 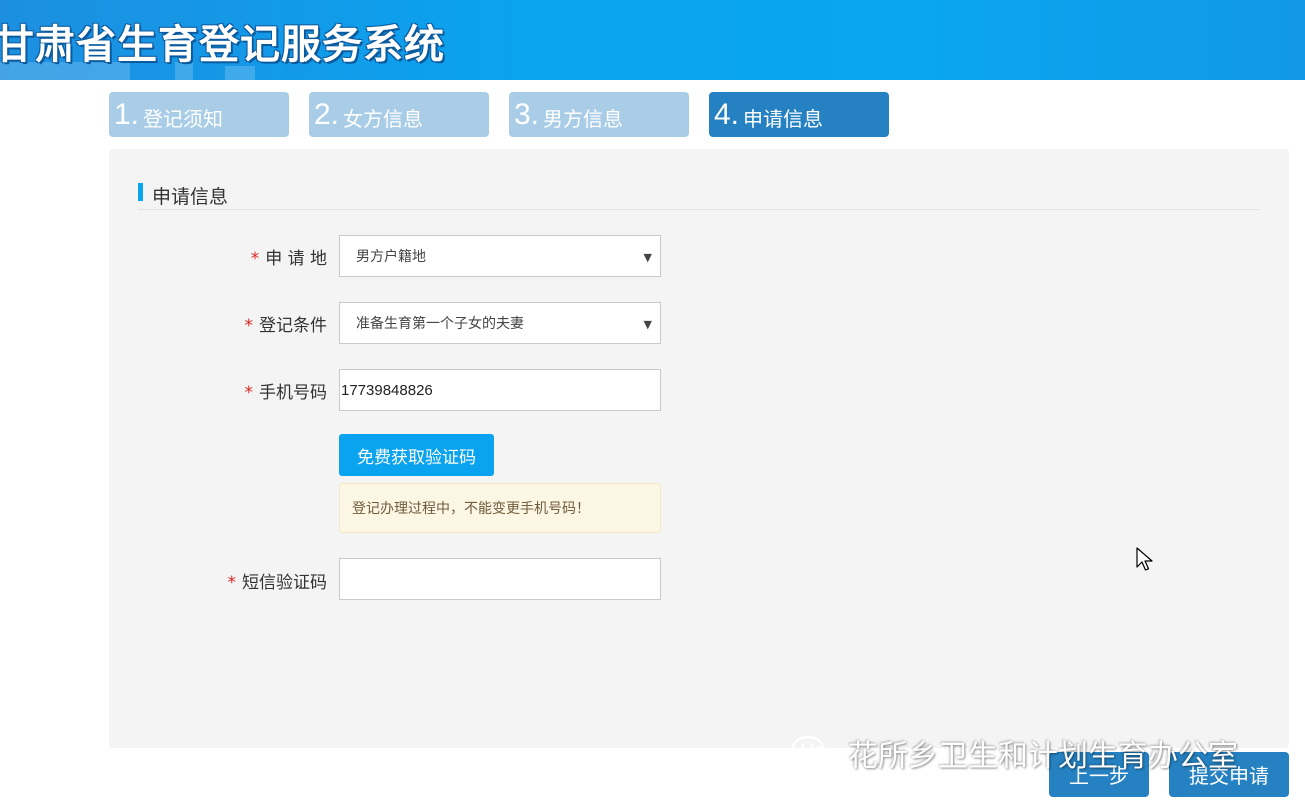 I want to click on get-verification-code-button: 免费获取验证码, so click(x=416, y=455).